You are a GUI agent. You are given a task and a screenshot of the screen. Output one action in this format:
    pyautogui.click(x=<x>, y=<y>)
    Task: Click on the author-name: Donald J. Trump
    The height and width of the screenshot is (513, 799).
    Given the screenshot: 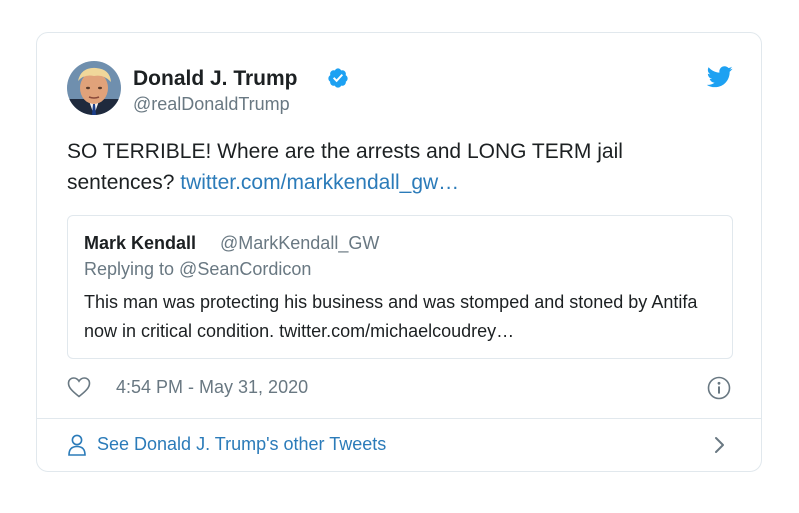 What is the action you would take?
    pyautogui.click(x=215, y=79)
    